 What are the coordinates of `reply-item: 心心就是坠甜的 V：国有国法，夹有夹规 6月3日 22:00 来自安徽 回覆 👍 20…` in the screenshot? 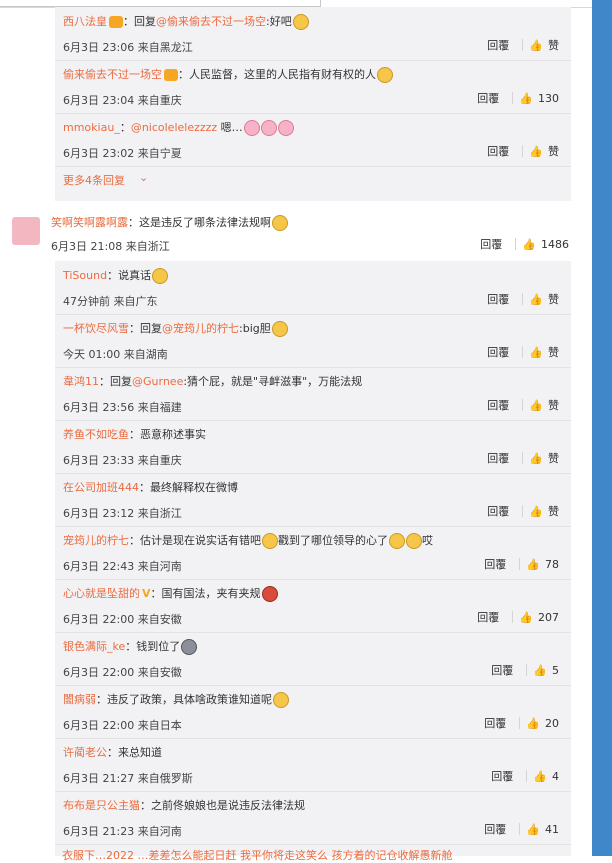 It's located at (313, 606).